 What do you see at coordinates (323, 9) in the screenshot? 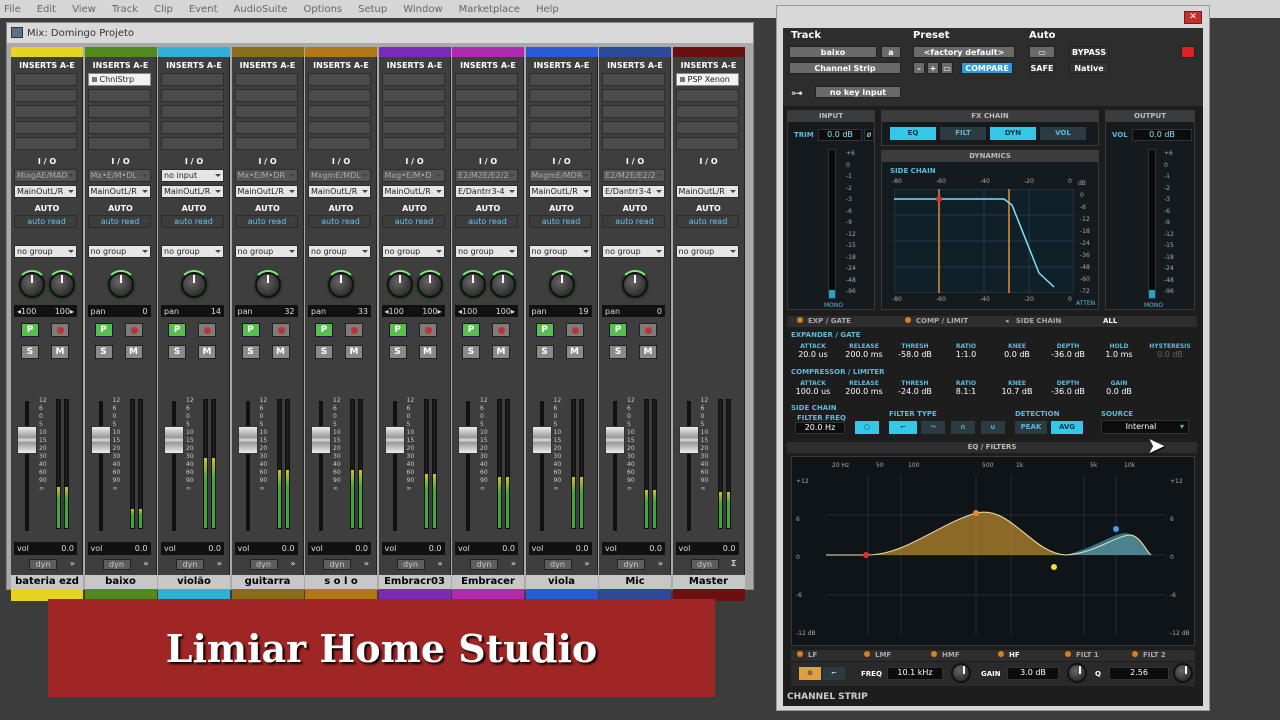
I see `menu-item-options: Options` at bounding box center [323, 9].